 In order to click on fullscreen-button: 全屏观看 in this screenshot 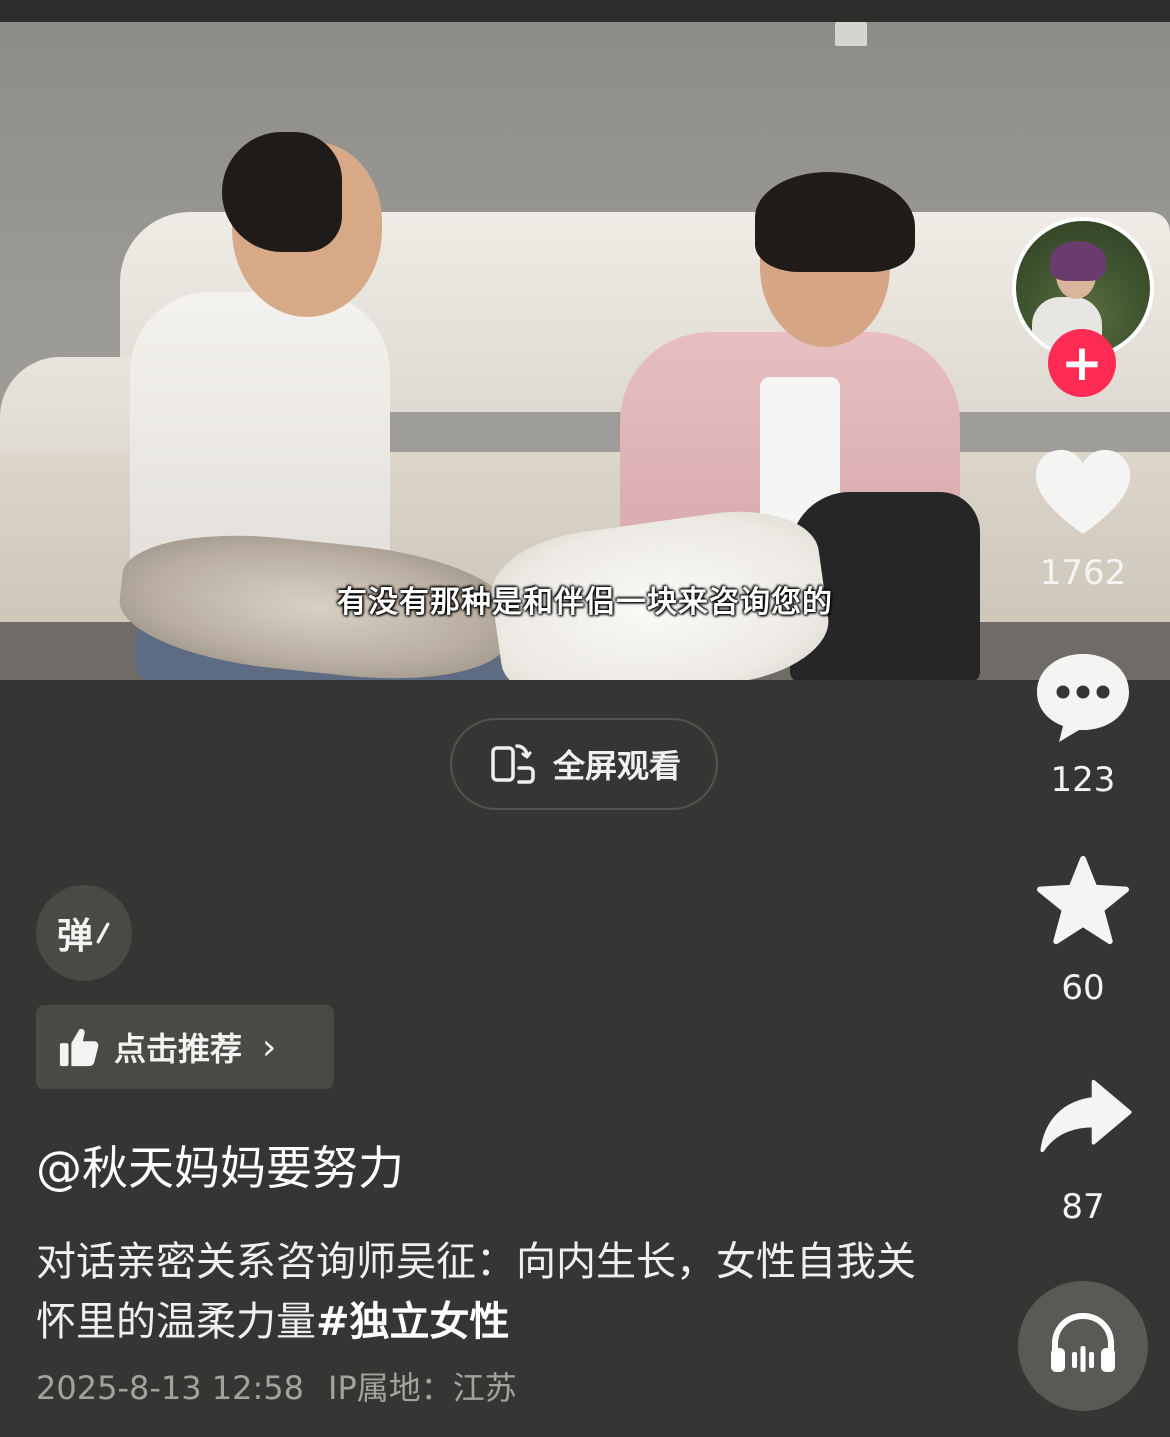, I will do `click(584, 764)`.